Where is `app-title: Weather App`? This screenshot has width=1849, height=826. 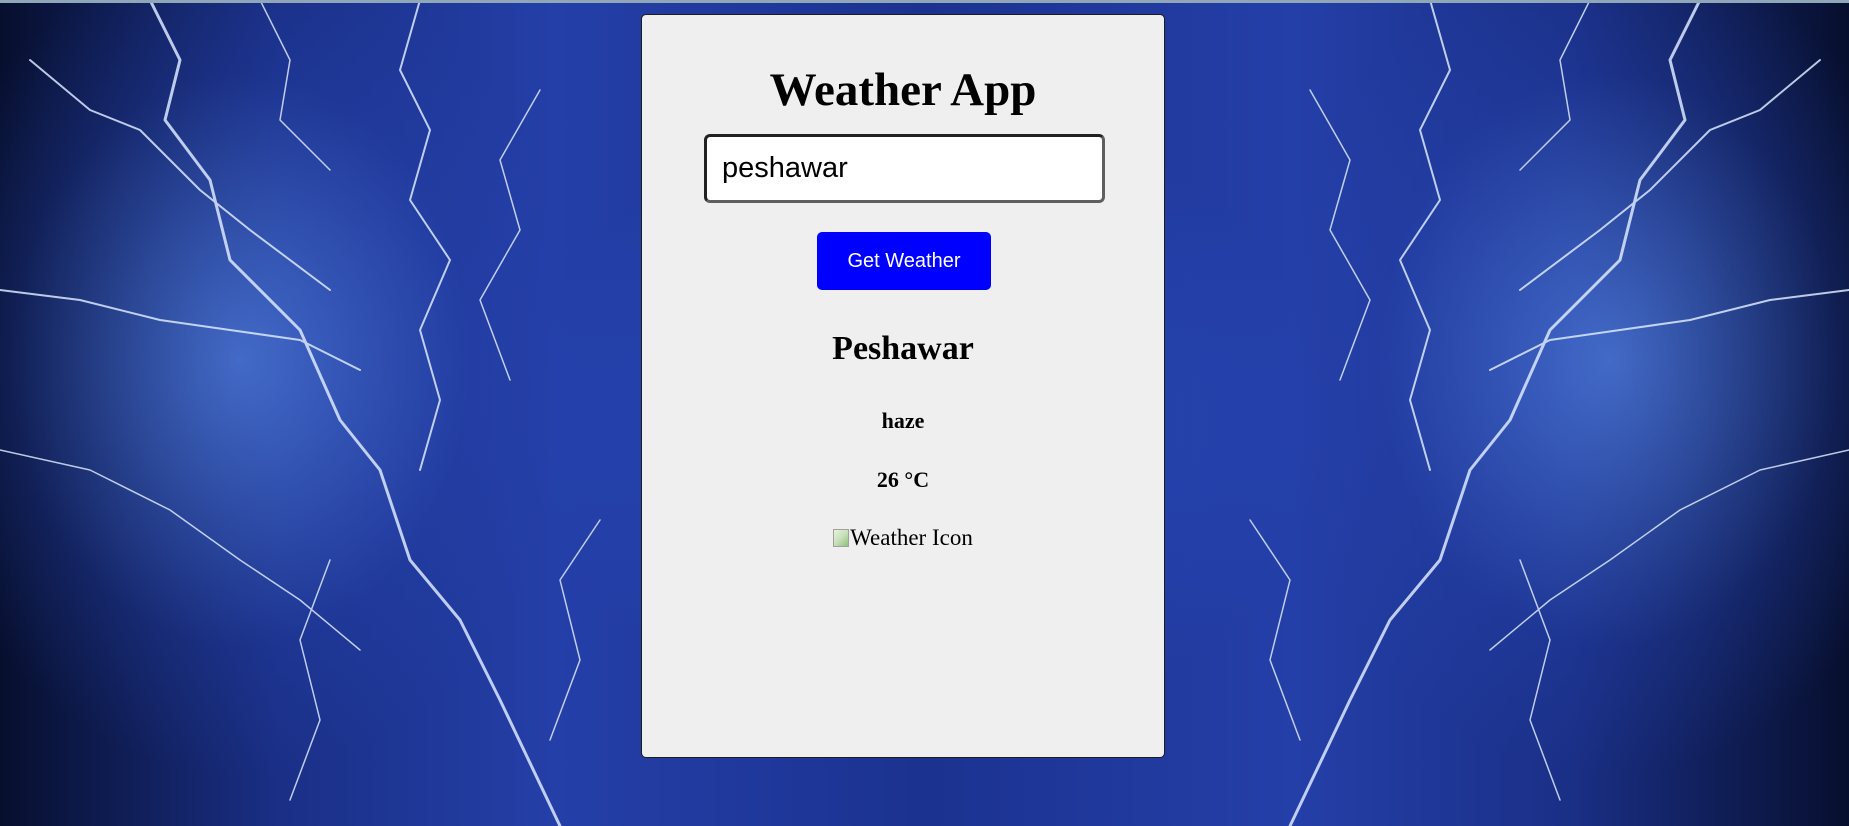 app-title: Weather App is located at coordinates (903, 90).